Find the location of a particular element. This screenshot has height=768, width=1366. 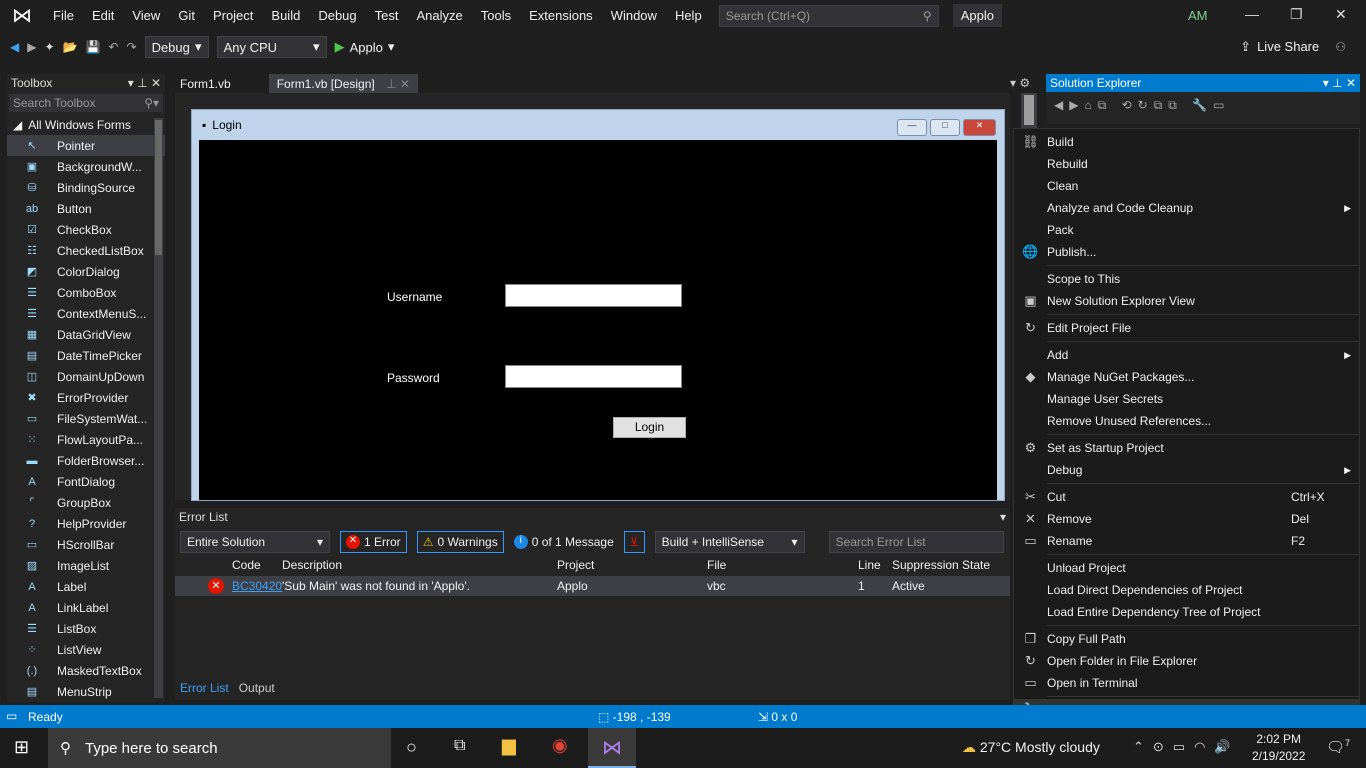

menu-extensions: Extensions is located at coordinates (561, 15).